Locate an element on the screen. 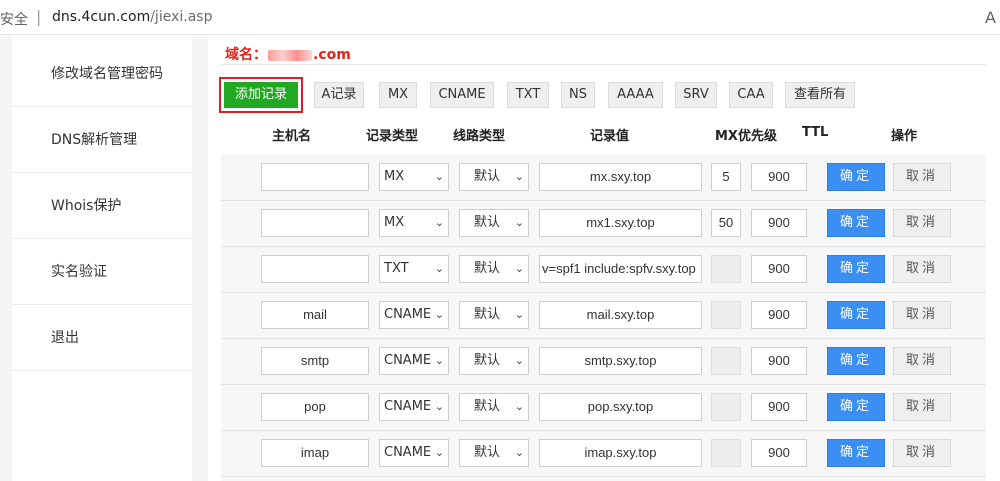 Image resolution: width=1000 pixels, height=481 pixels. filter-txt-button: TXT is located at coordinates (528, 95).